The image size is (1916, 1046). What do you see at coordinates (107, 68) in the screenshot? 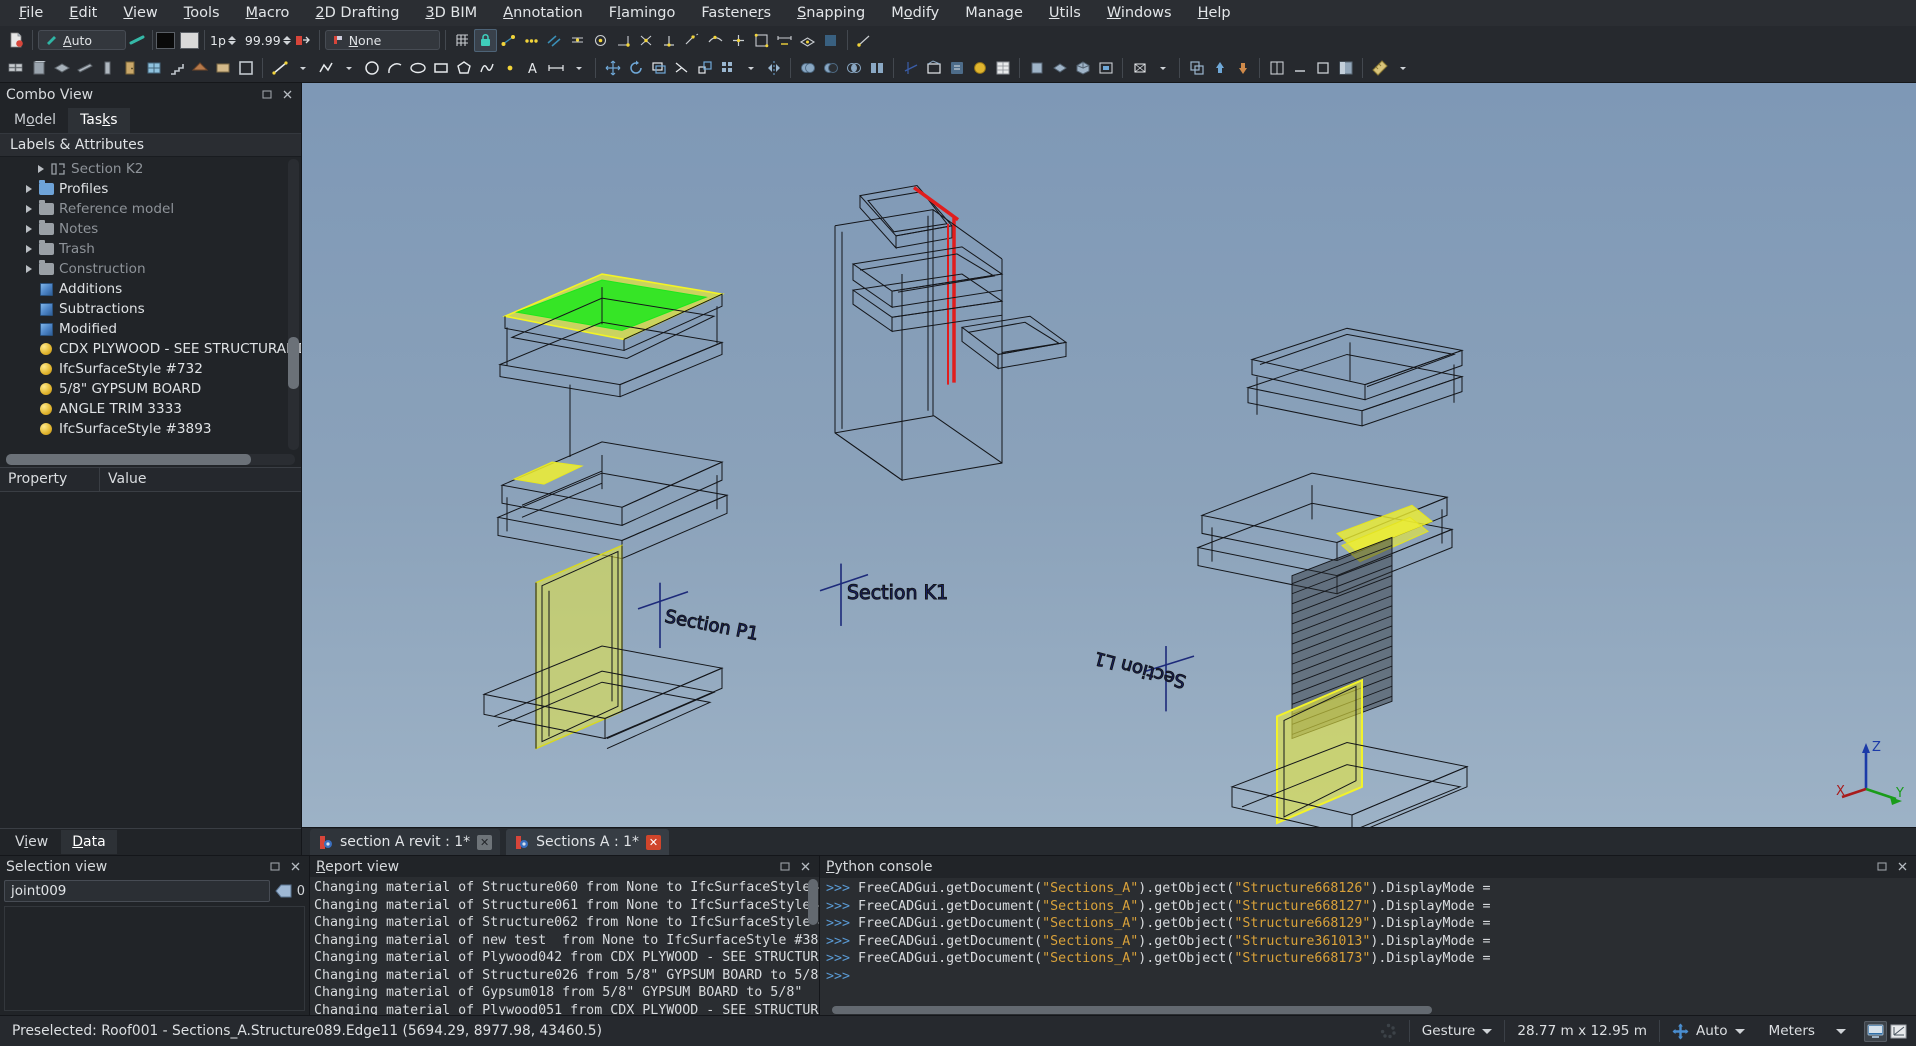
I see `column-icon` at bounding box center [107, 68].